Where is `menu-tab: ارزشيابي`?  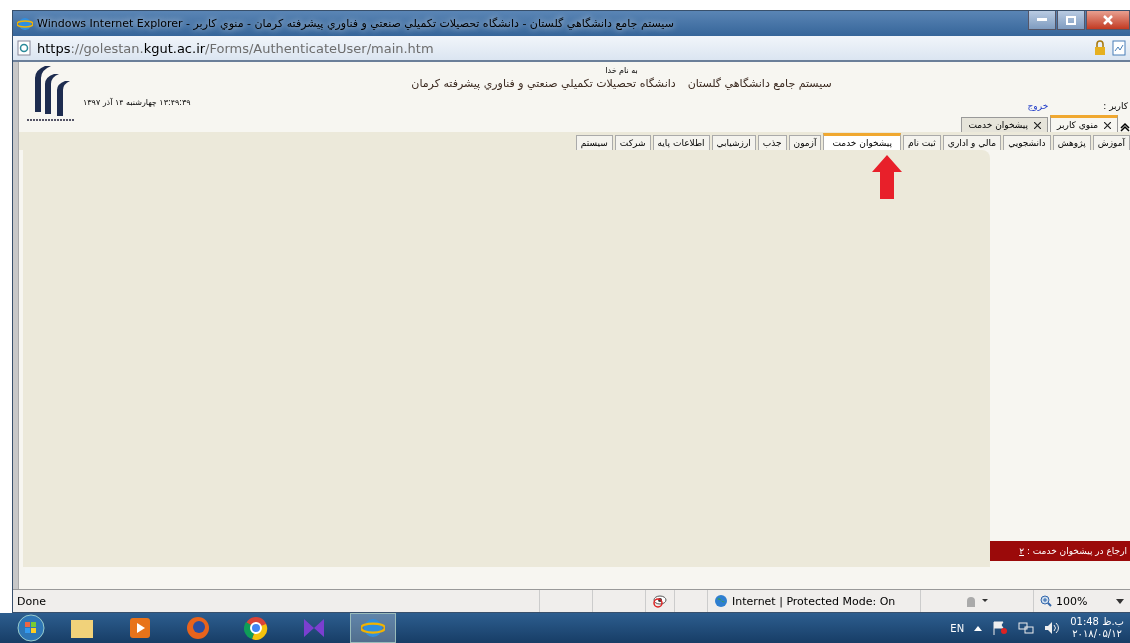
menu-tab: ارزشيابي is located at coordinates (733, 142).